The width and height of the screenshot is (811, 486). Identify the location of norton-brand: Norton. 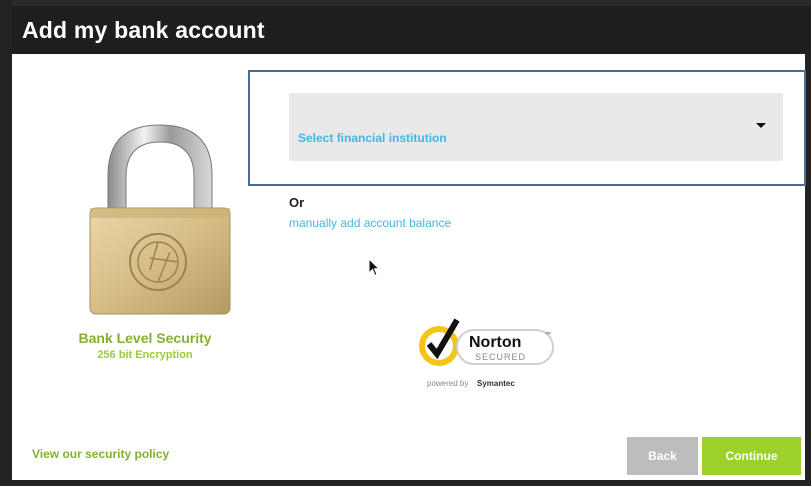
(495, 342).